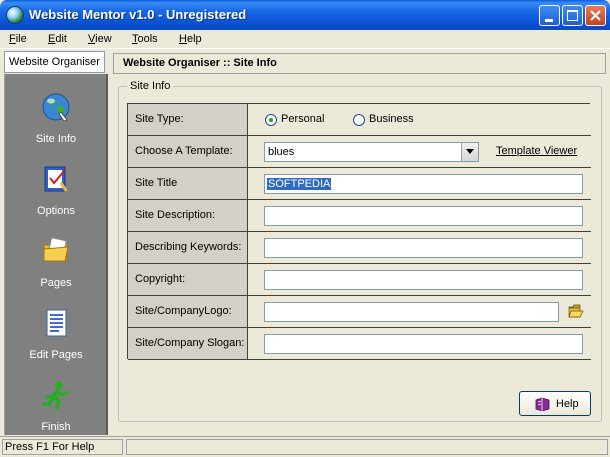 The width and height of the screenshot is (610, 457). Describe the element at coordinates (567, 404) in the screenshot. I see `help-button-label: Help` at that location.